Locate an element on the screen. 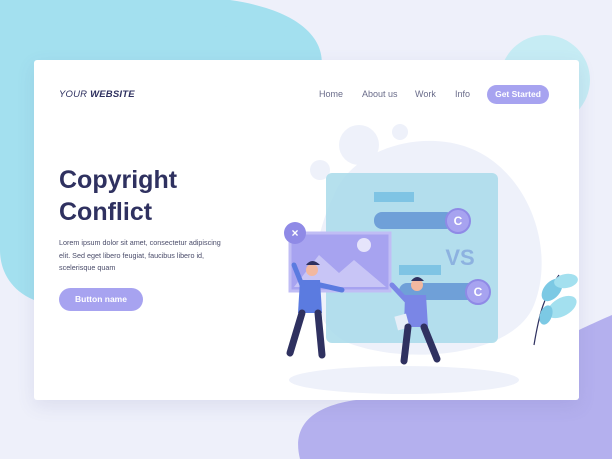  title-line-1: Copyright is located at coordinates (118, 180).